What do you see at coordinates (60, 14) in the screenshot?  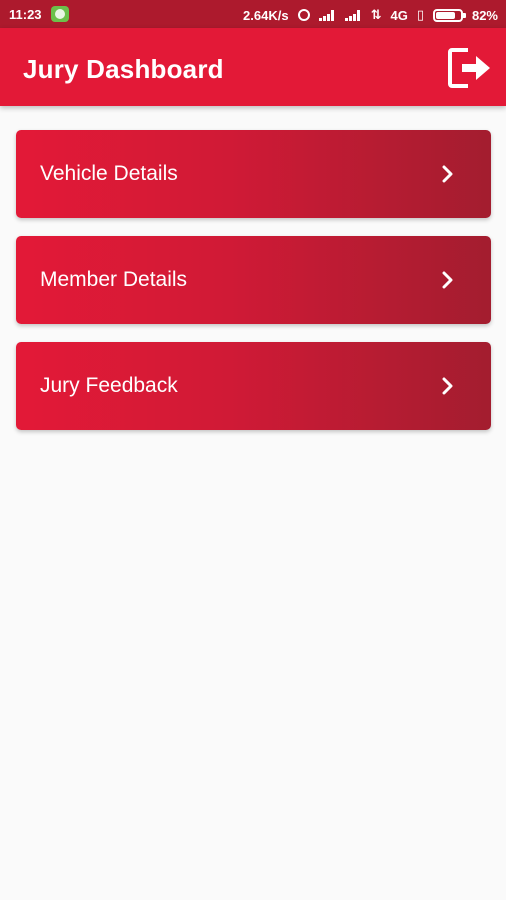 I see `whatsapp-icon` at bounding box center [60, 14].